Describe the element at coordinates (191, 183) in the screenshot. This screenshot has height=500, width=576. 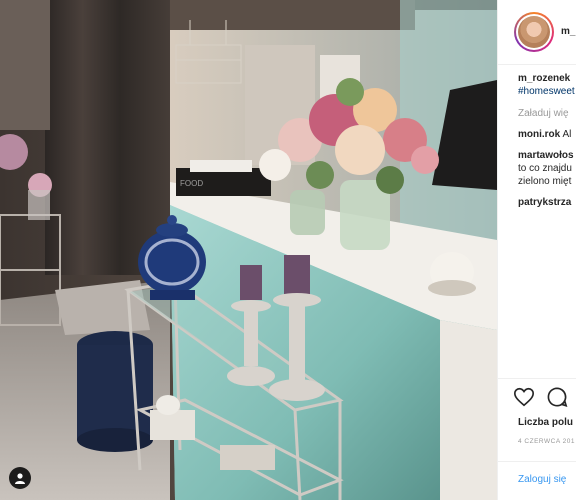
I see `svg-text: FOOD` at that location.